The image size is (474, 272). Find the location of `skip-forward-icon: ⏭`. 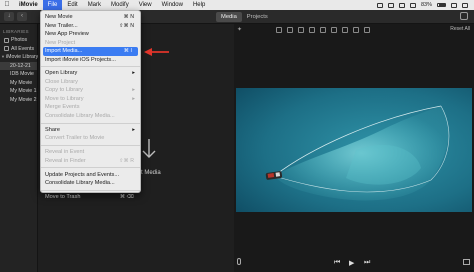

skip-forward-icon: ⏭ is located at coordinates (367, 263).